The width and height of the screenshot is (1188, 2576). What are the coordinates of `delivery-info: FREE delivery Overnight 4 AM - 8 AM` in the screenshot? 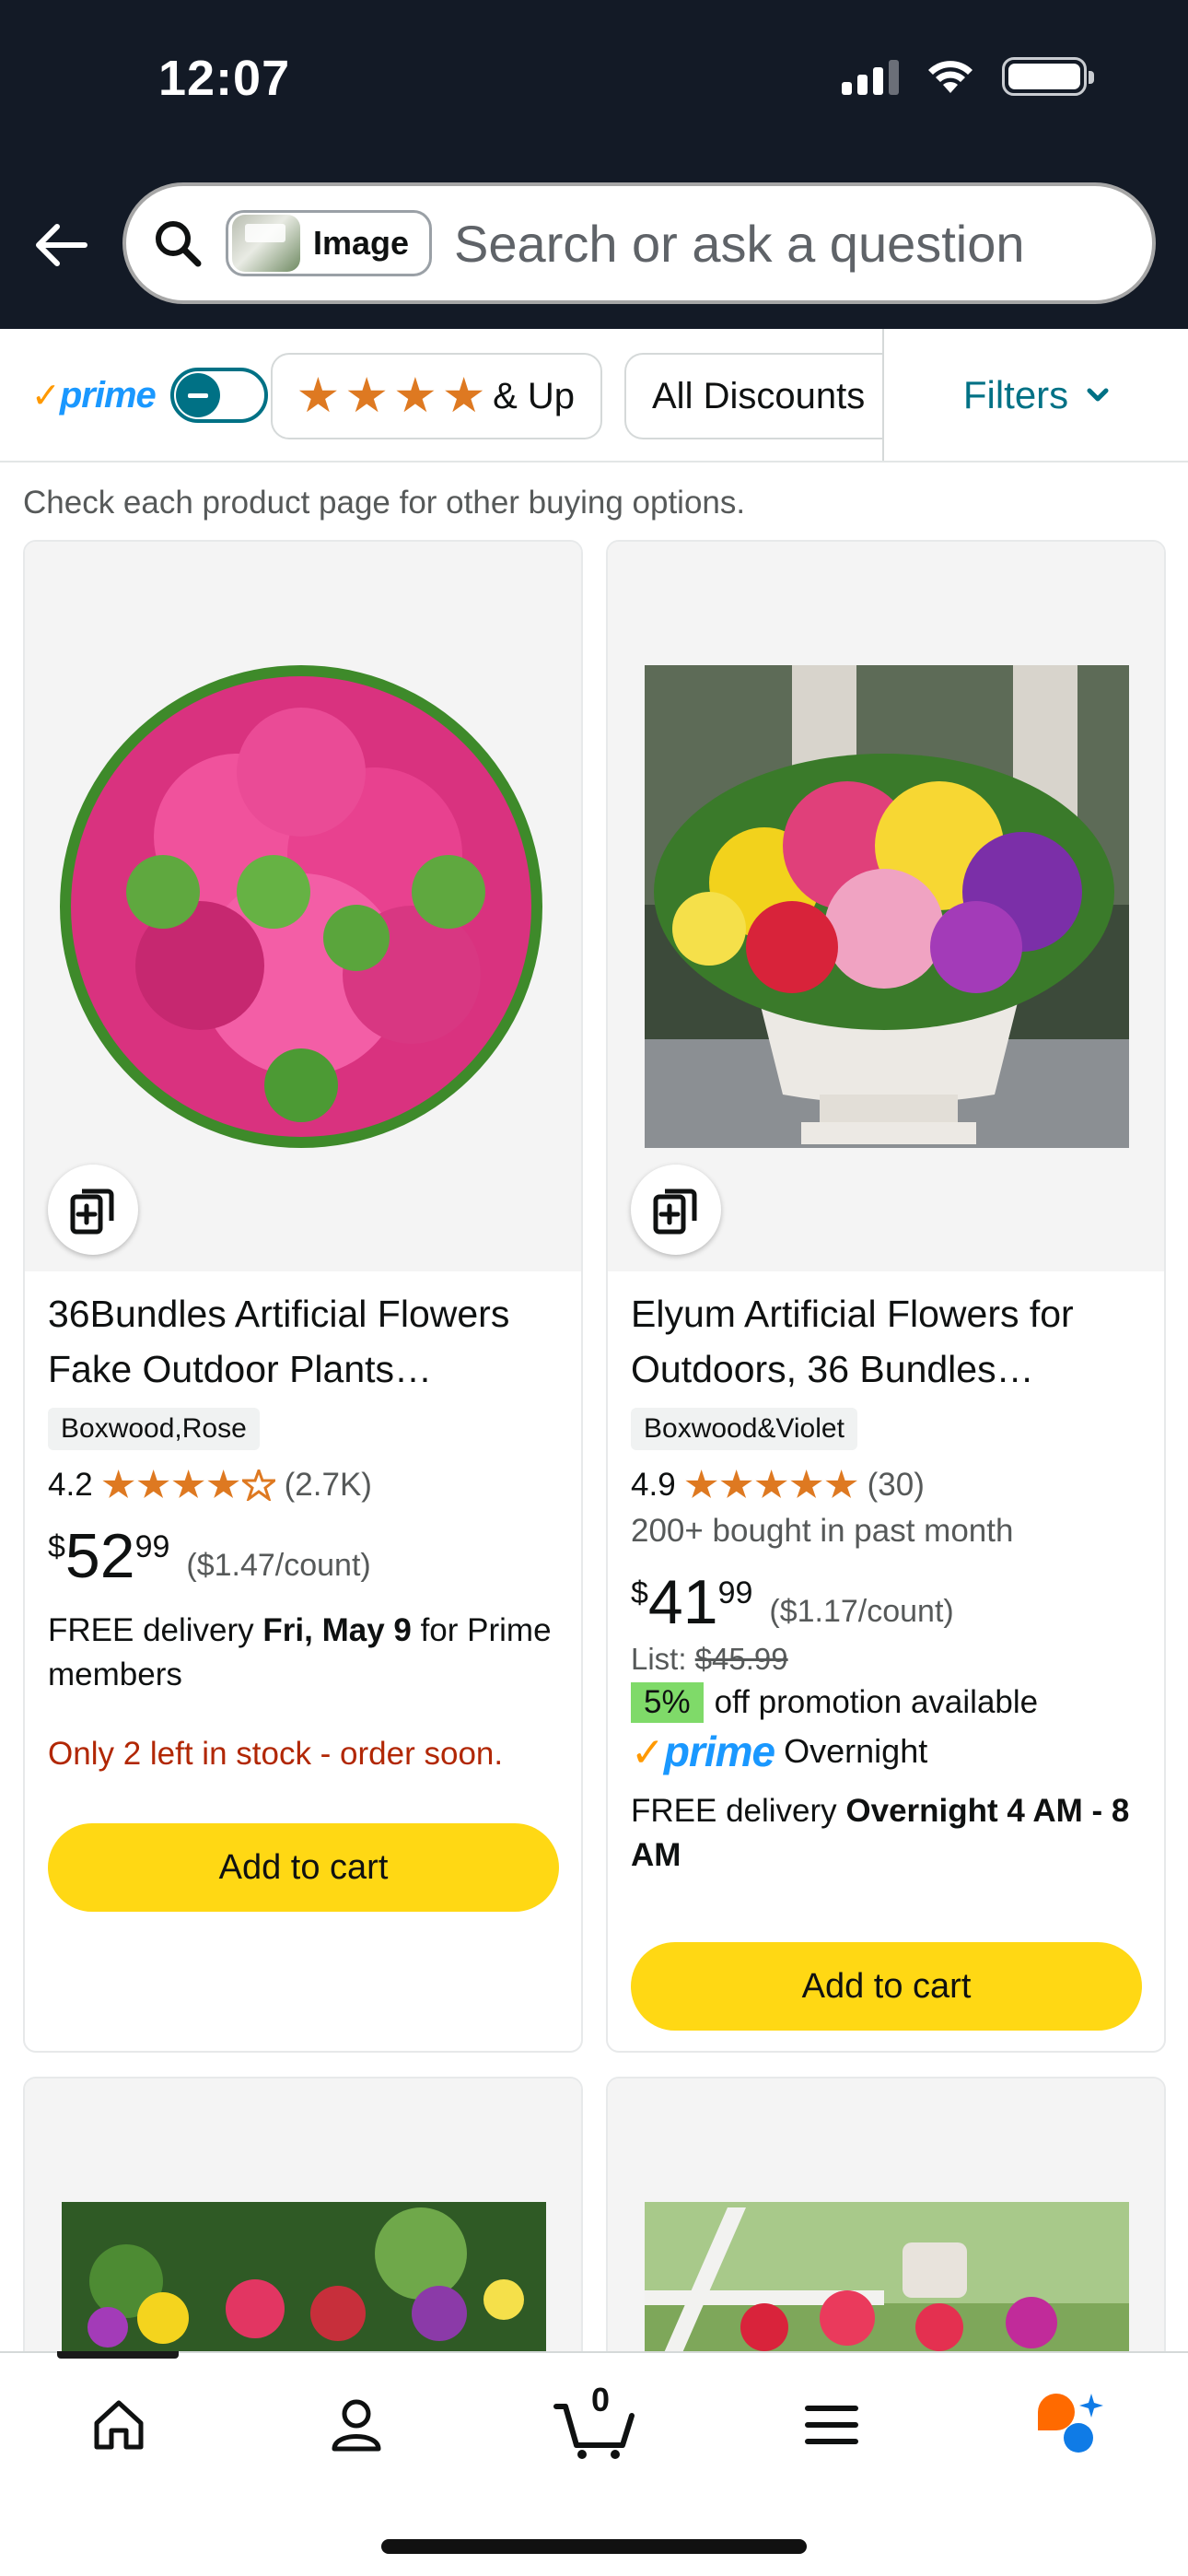 It's located at (880, 1833).